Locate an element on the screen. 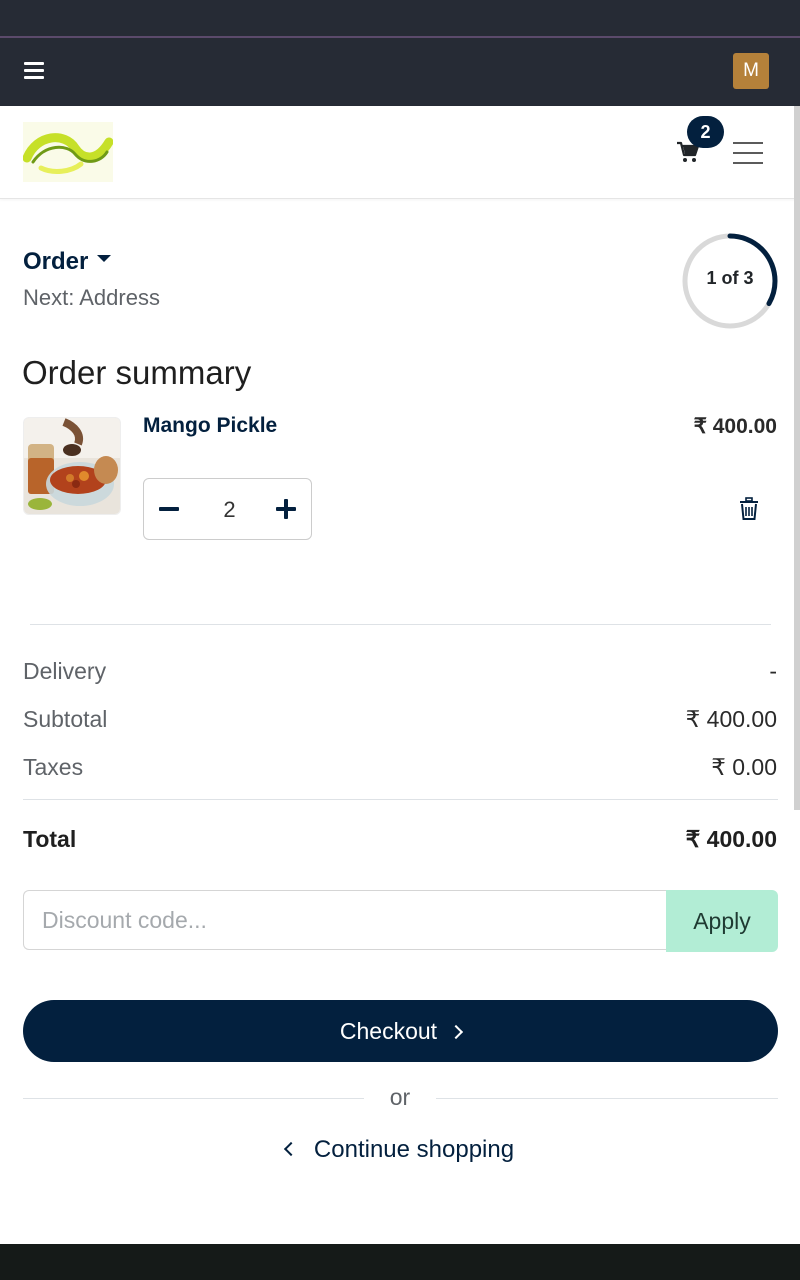  discount-code-input is located at coordinates (344, 920).